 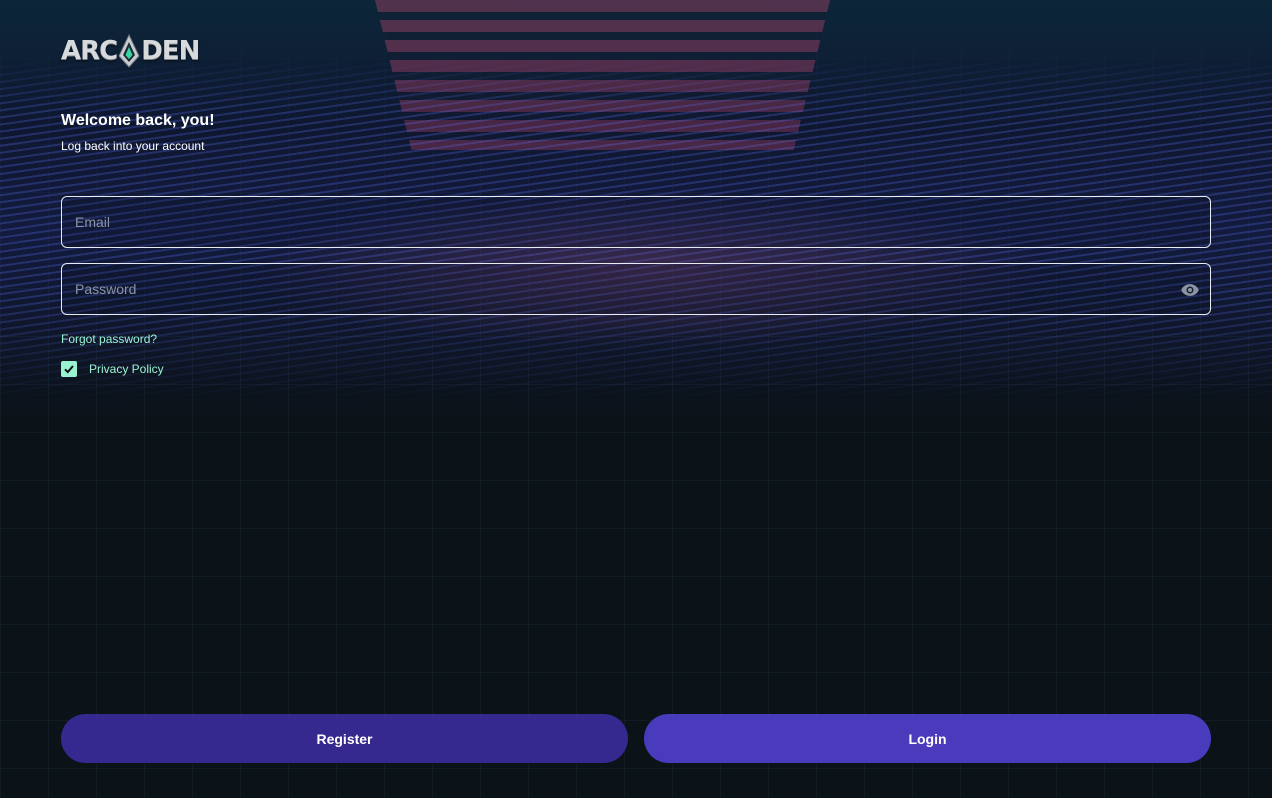 What do you see at coordinates (1190, 290) in the screenshot?
I see `eye-icon` at bounding box center [1190, 290].